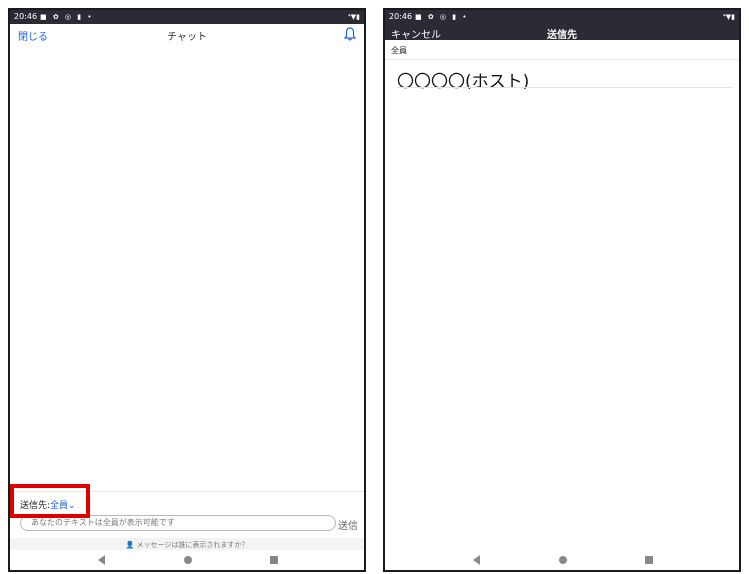 The width and height of the screenshot is (749, 574). Describe the element at coordinates (350, 34) in the screenshot. I see `bell-icon` at that location.